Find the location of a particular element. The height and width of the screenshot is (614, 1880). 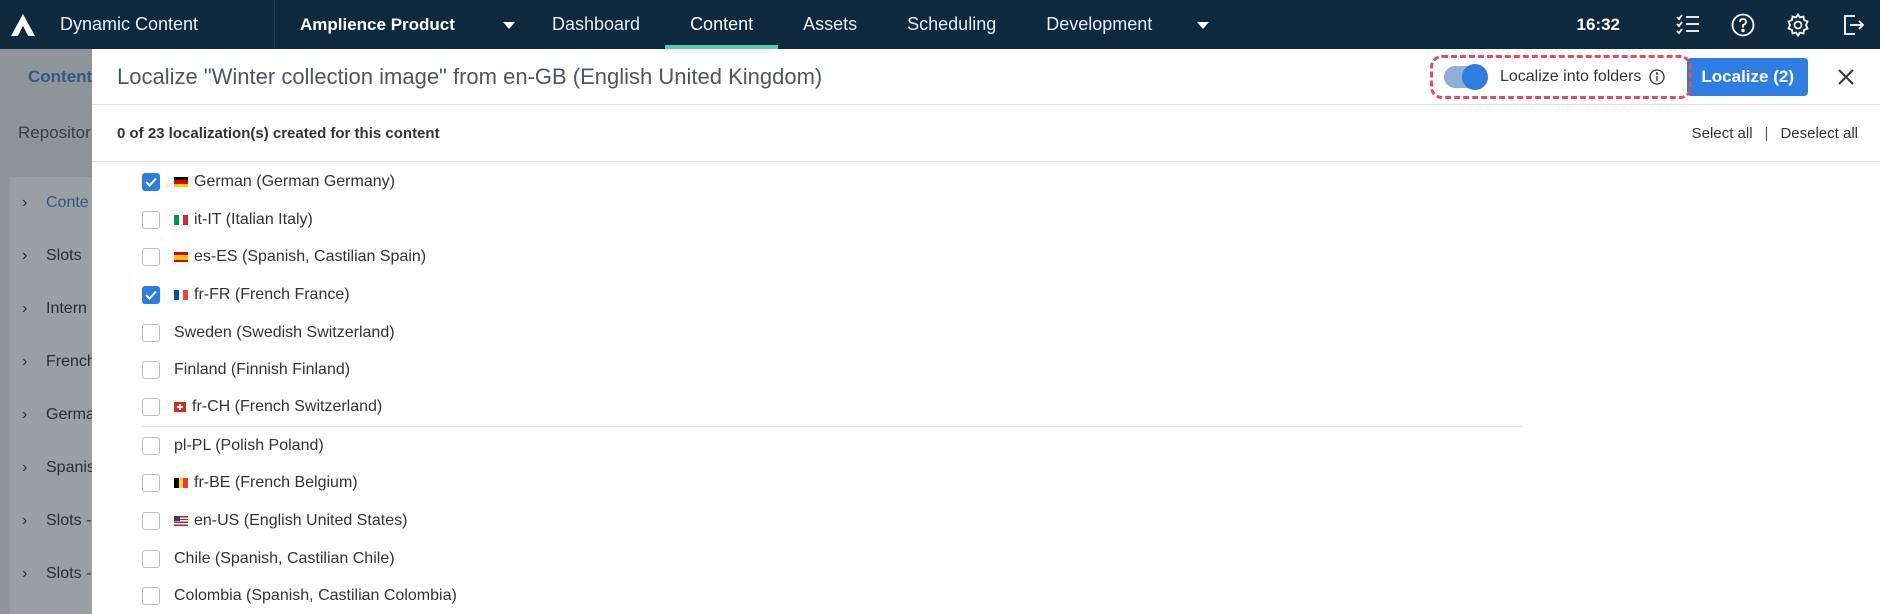

tab-content: Content is located at coordinates (722, 24).